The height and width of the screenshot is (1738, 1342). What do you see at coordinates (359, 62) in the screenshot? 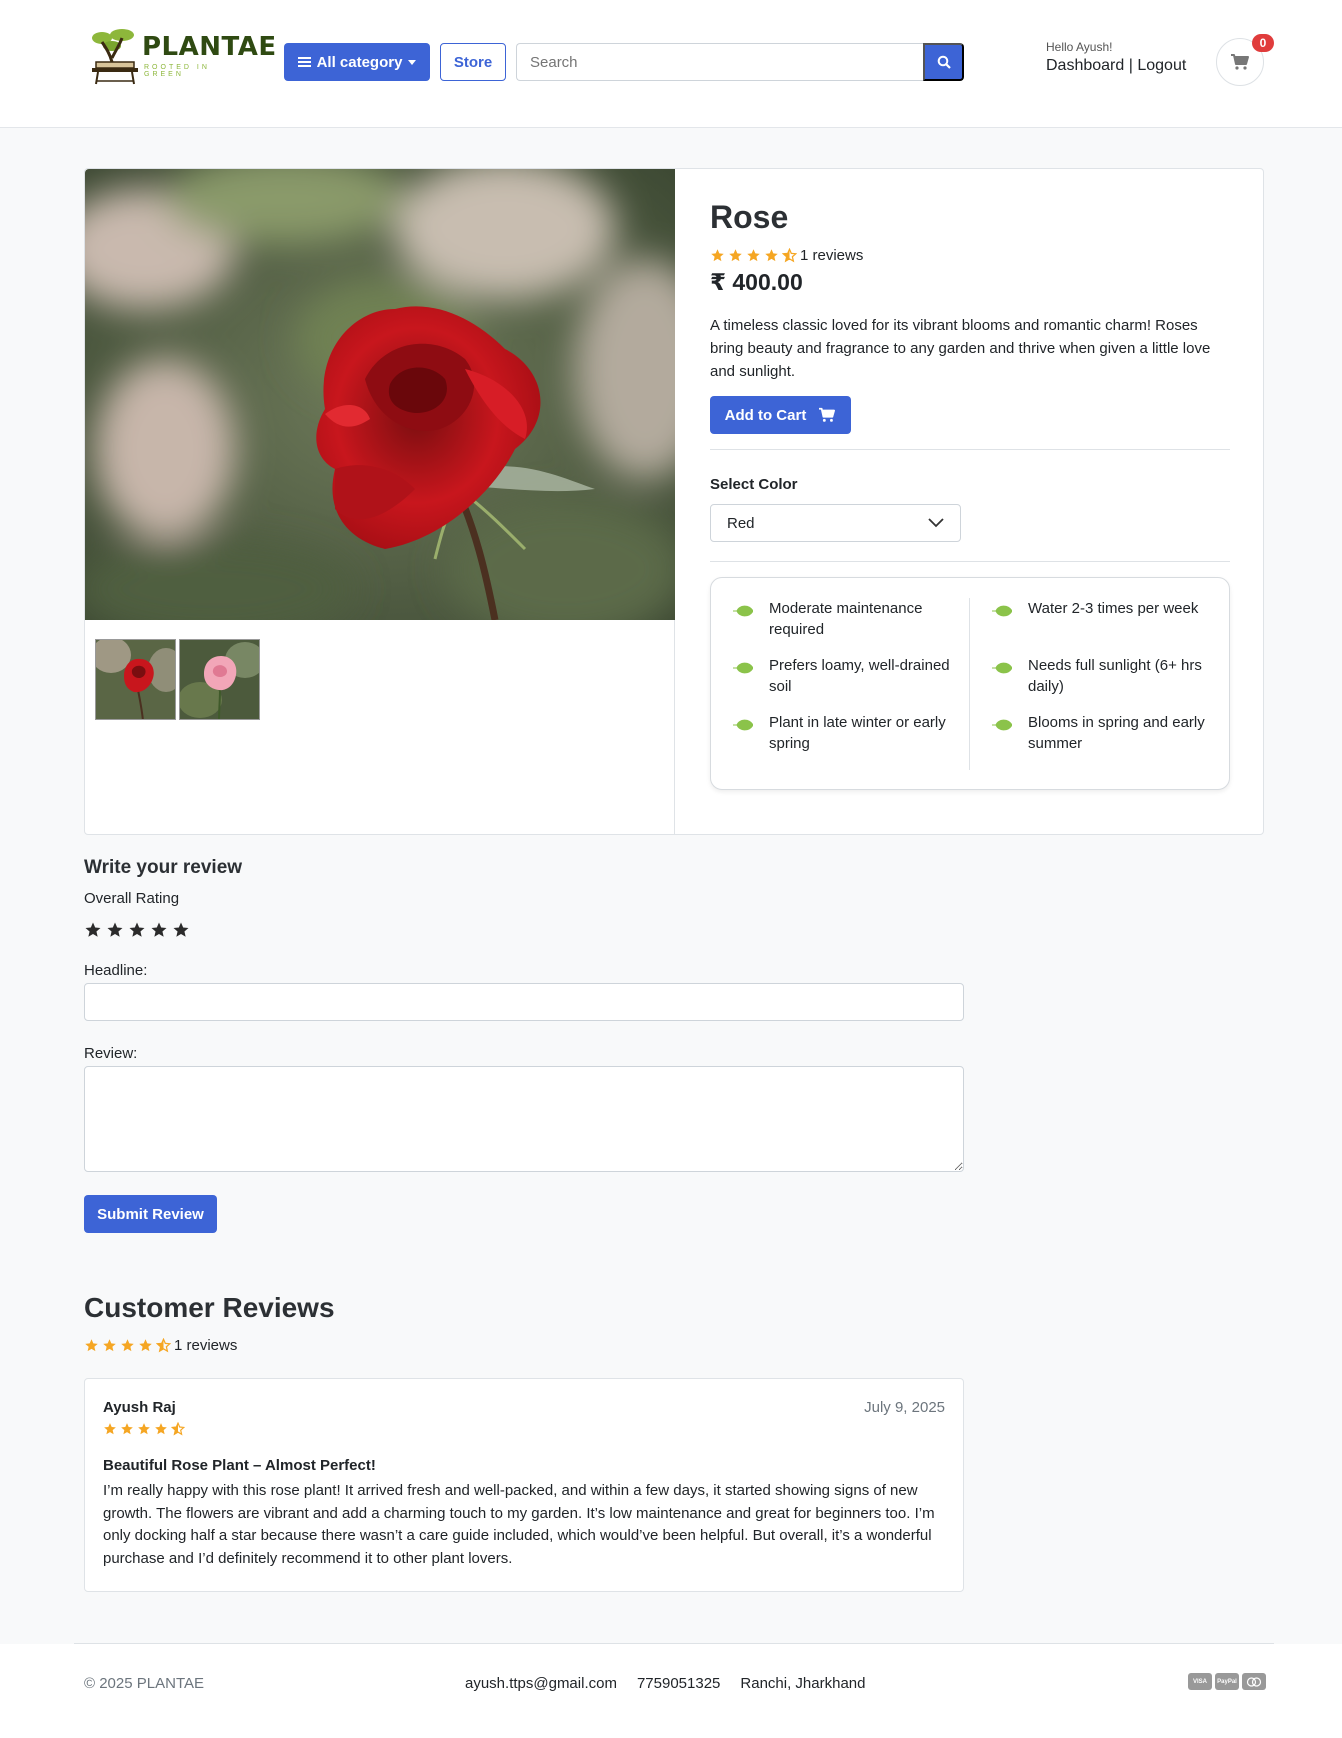
I see `all-category-label: All category` at bounding box center [359, 62].